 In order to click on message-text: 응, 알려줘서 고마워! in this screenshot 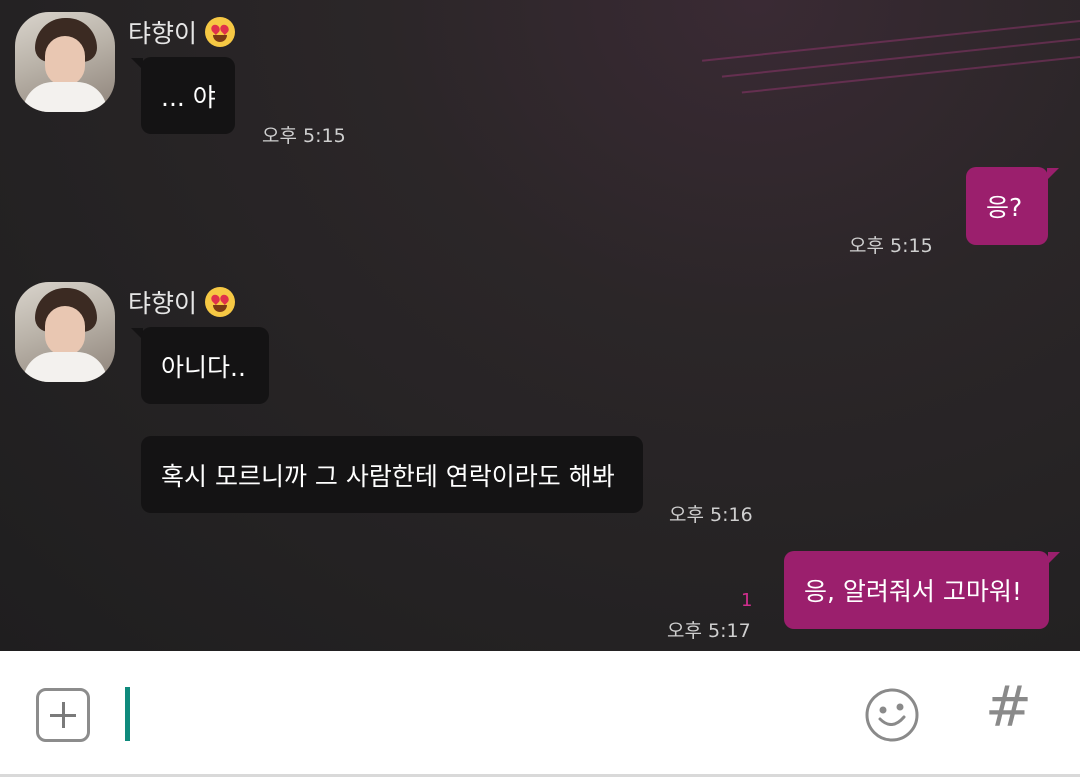, I will do `click(913, 591)`.